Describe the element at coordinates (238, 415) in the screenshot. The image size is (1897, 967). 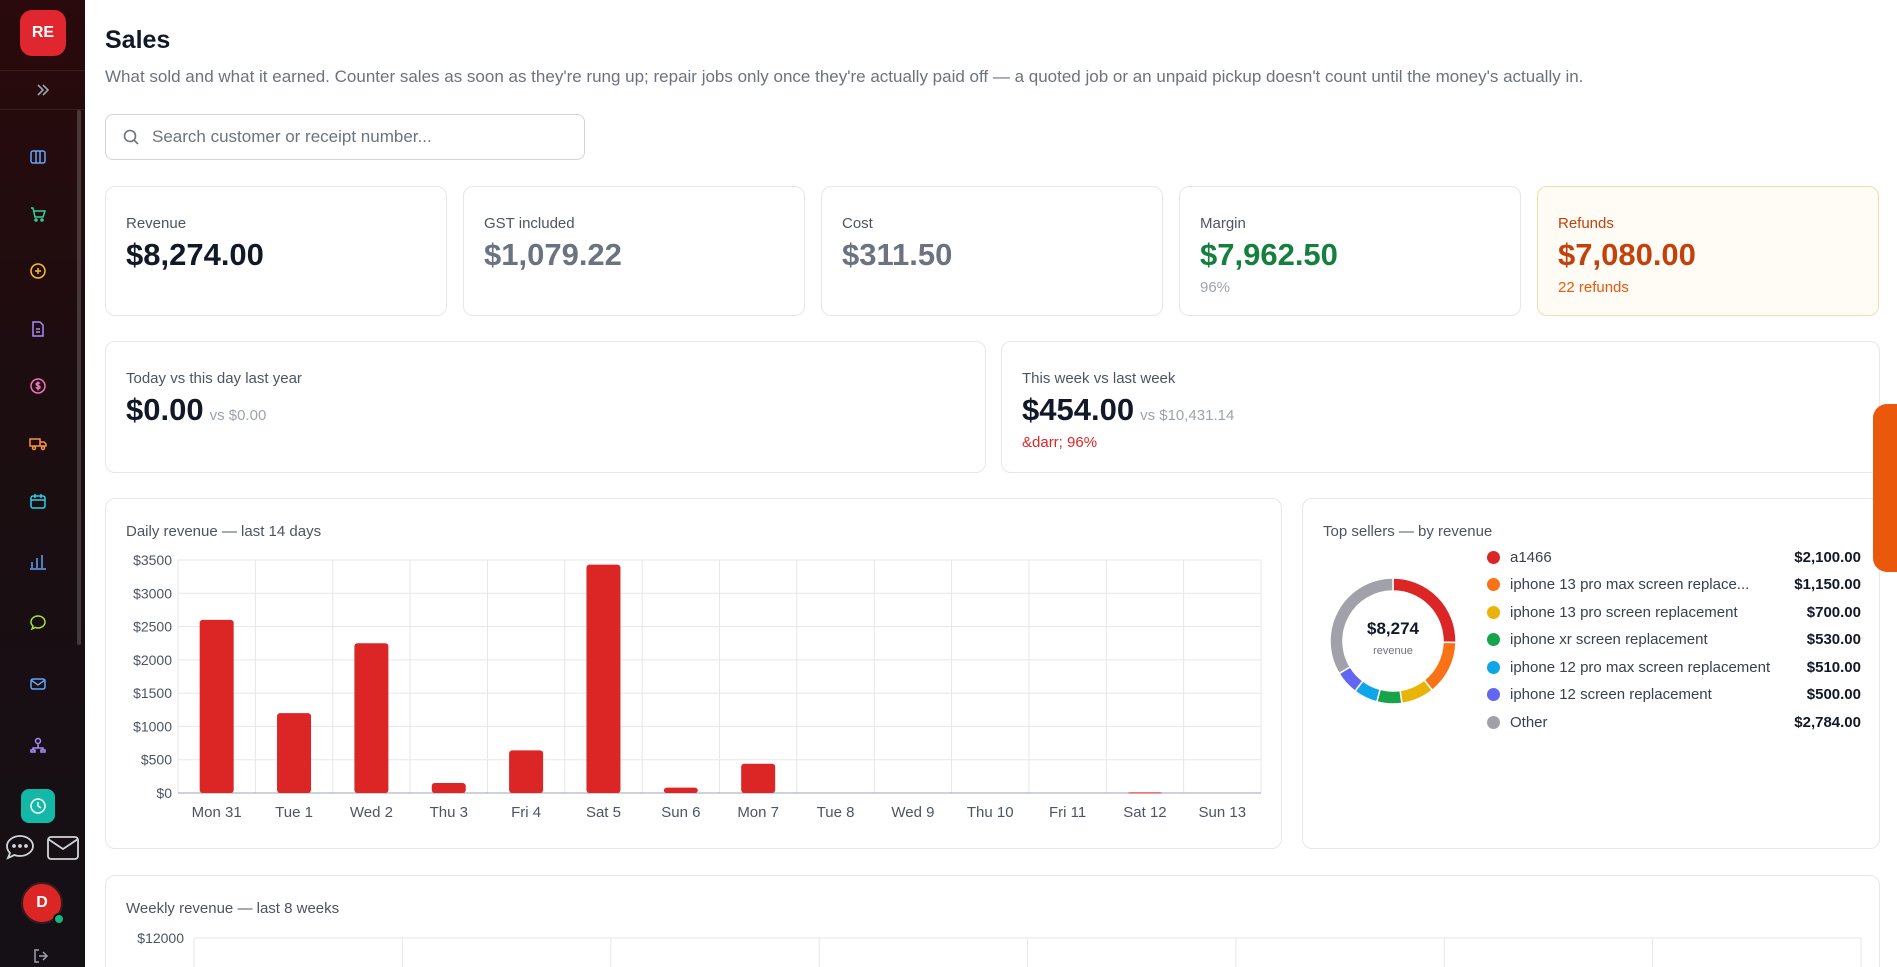
I see `today-vs: vs $0.00` at that location.